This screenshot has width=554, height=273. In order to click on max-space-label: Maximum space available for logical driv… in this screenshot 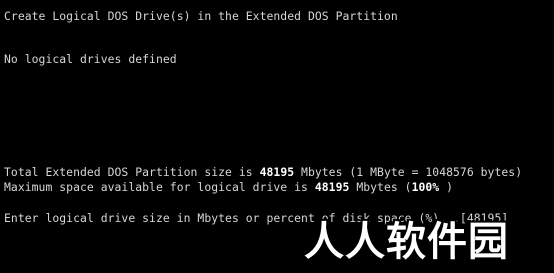, I will do `click(159, 187)`.